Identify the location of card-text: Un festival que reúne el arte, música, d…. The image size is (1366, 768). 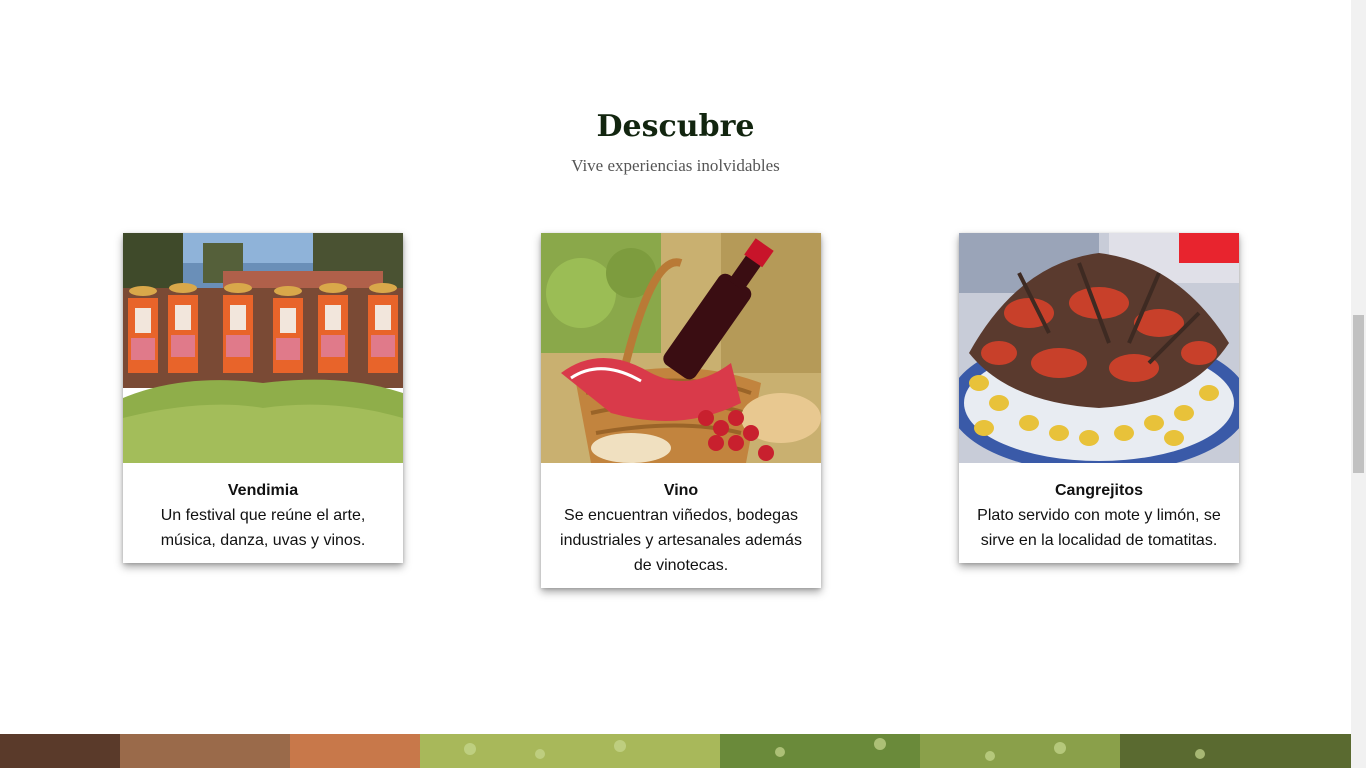
(263, 528).